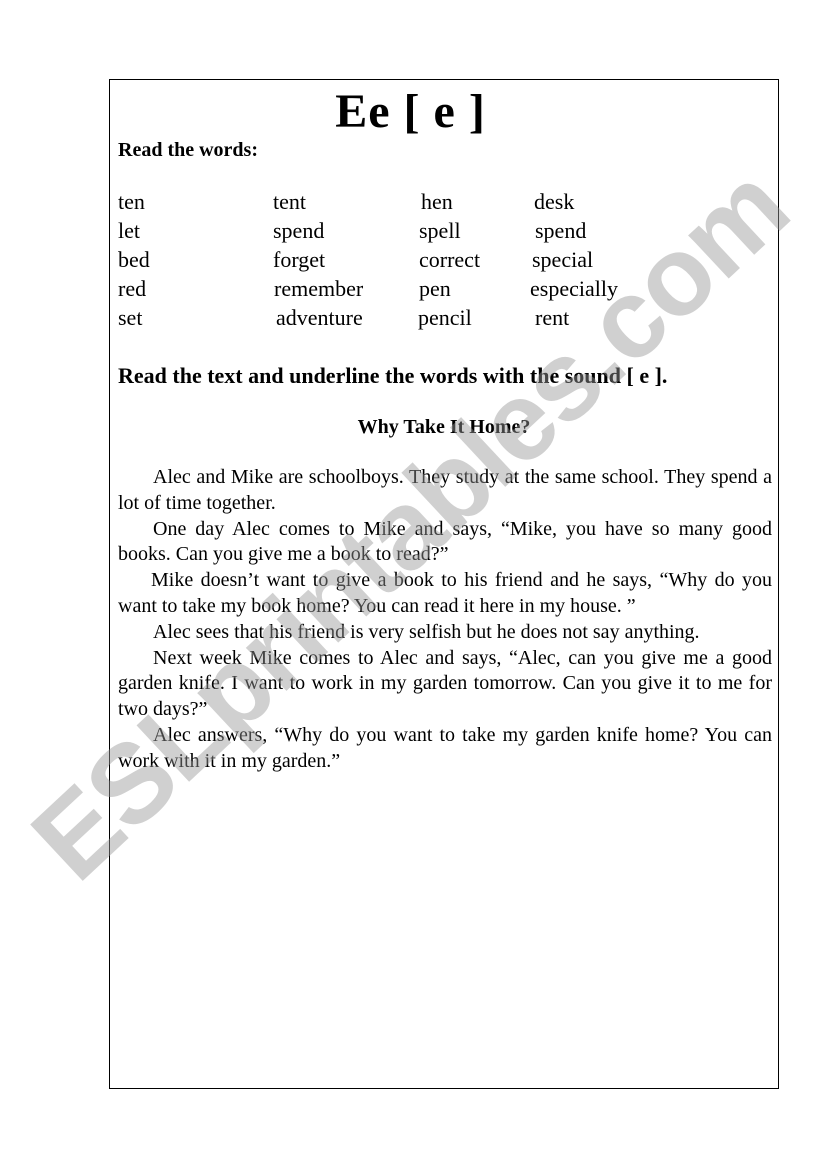 This screenshot has height=1169, width=821. I want to click on word-row: set adventure pencil rent, so click(410, 317).